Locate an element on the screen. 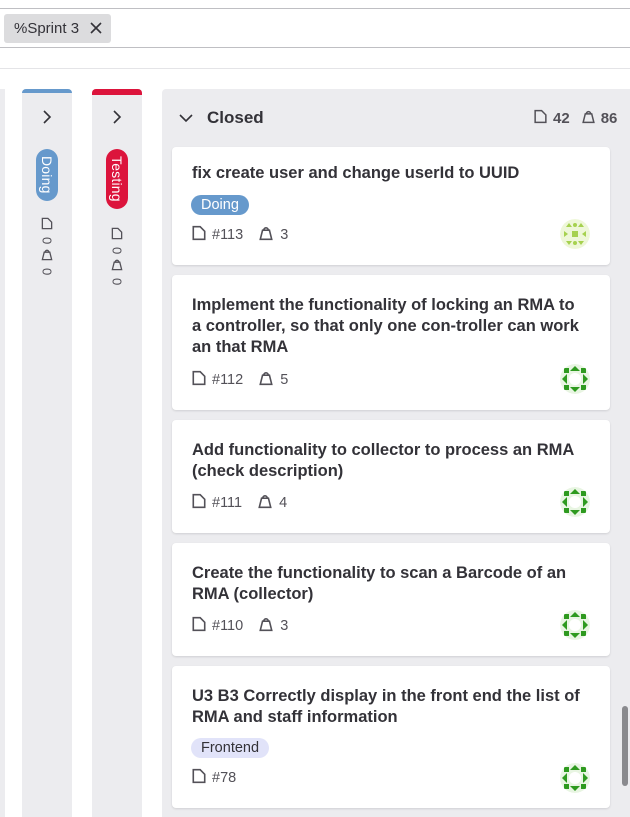  card-meta: #113 3 is located at coordinates (239, 235).